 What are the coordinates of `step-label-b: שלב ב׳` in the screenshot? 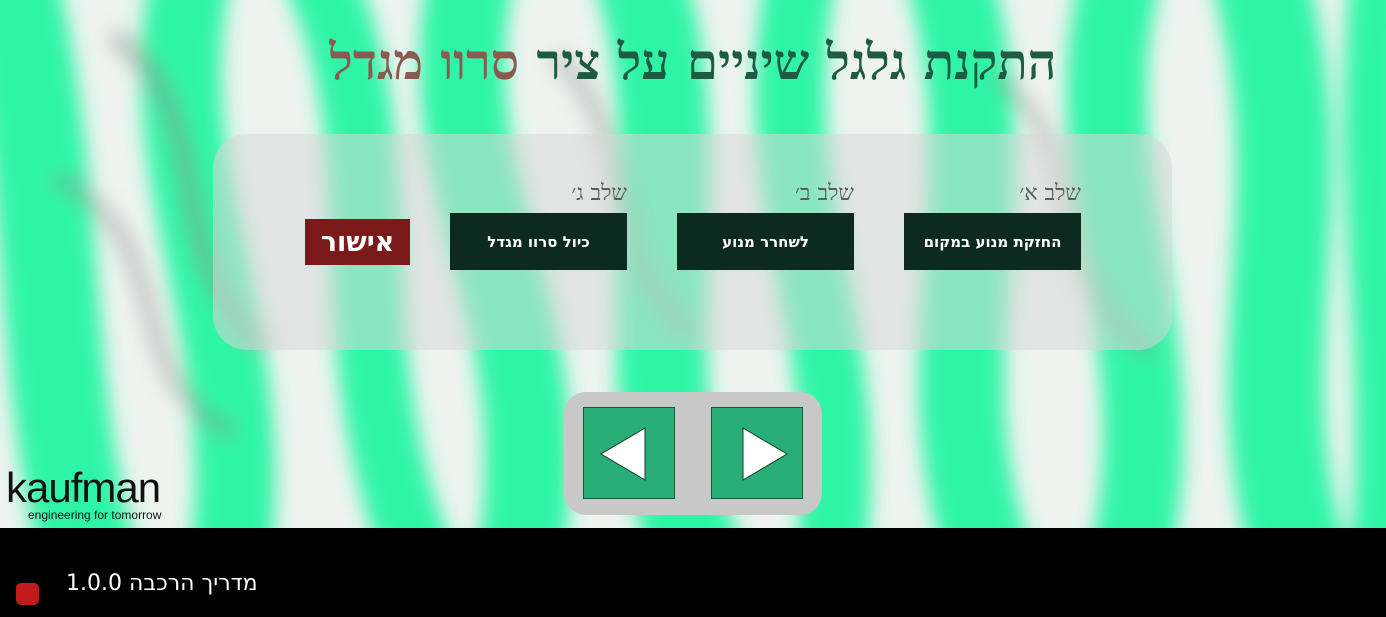 It's located at (824, 193).